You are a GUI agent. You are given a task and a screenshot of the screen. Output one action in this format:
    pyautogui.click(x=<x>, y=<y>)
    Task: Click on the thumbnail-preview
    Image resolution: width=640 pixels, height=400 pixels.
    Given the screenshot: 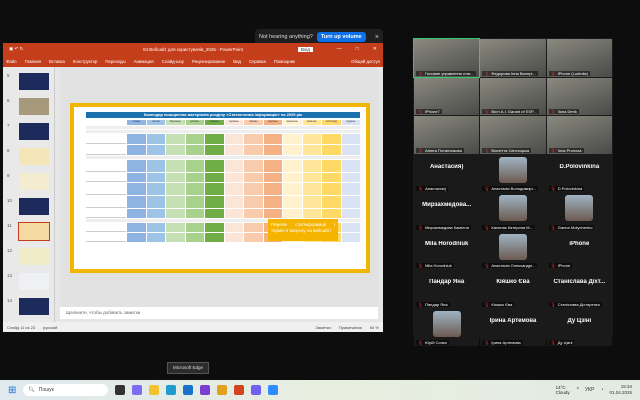 What is the action you would take?
    pyautogui.click(x=34, y=306)
    